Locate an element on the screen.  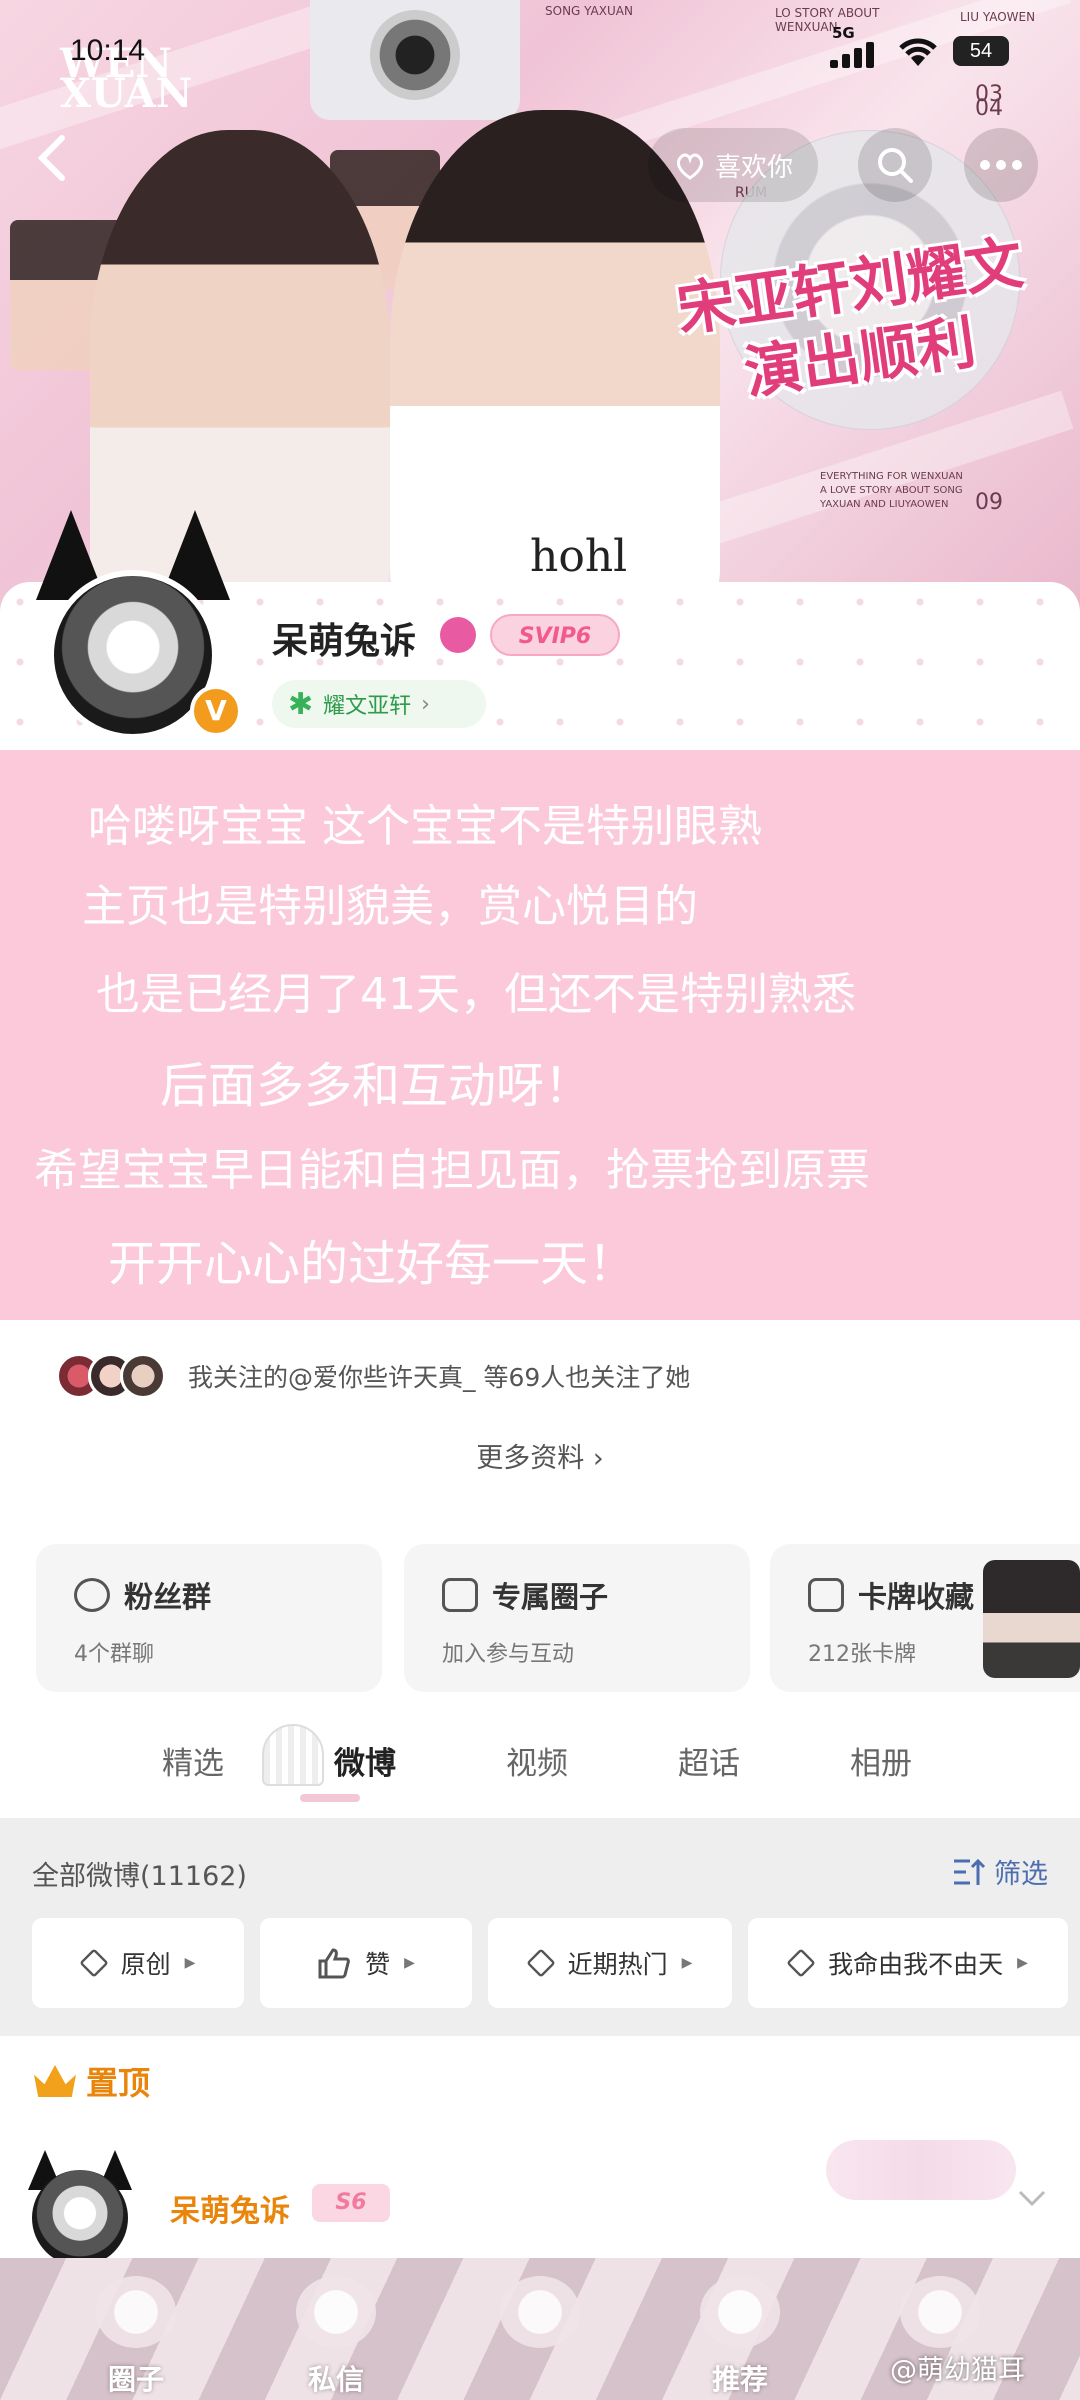
card-title: 专属圈子 is located at coordinates (550, 1597).